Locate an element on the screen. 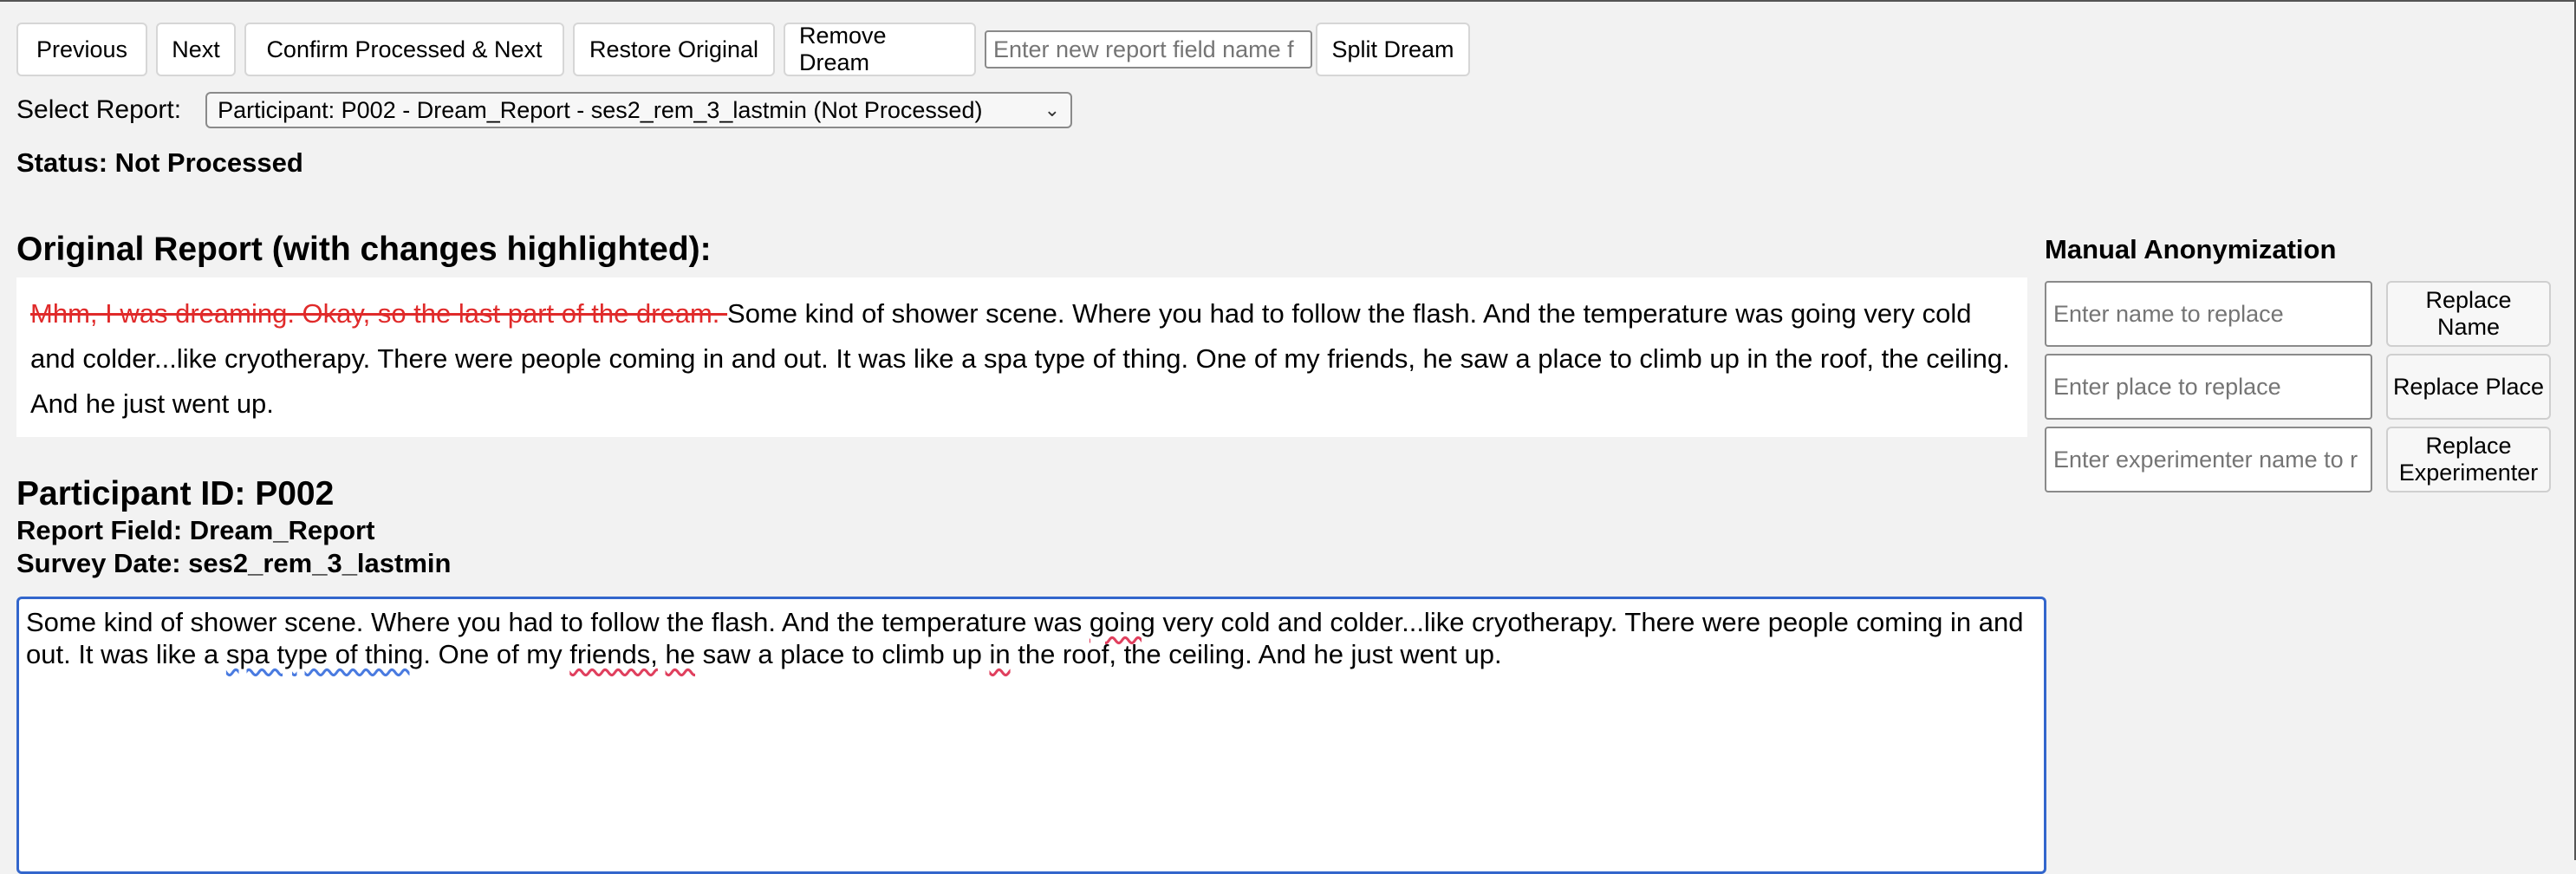 Image resolution: width=2576 pixels, height=874 pixels. restore-original-button: Restore Original is located at coordinates (674, 50).